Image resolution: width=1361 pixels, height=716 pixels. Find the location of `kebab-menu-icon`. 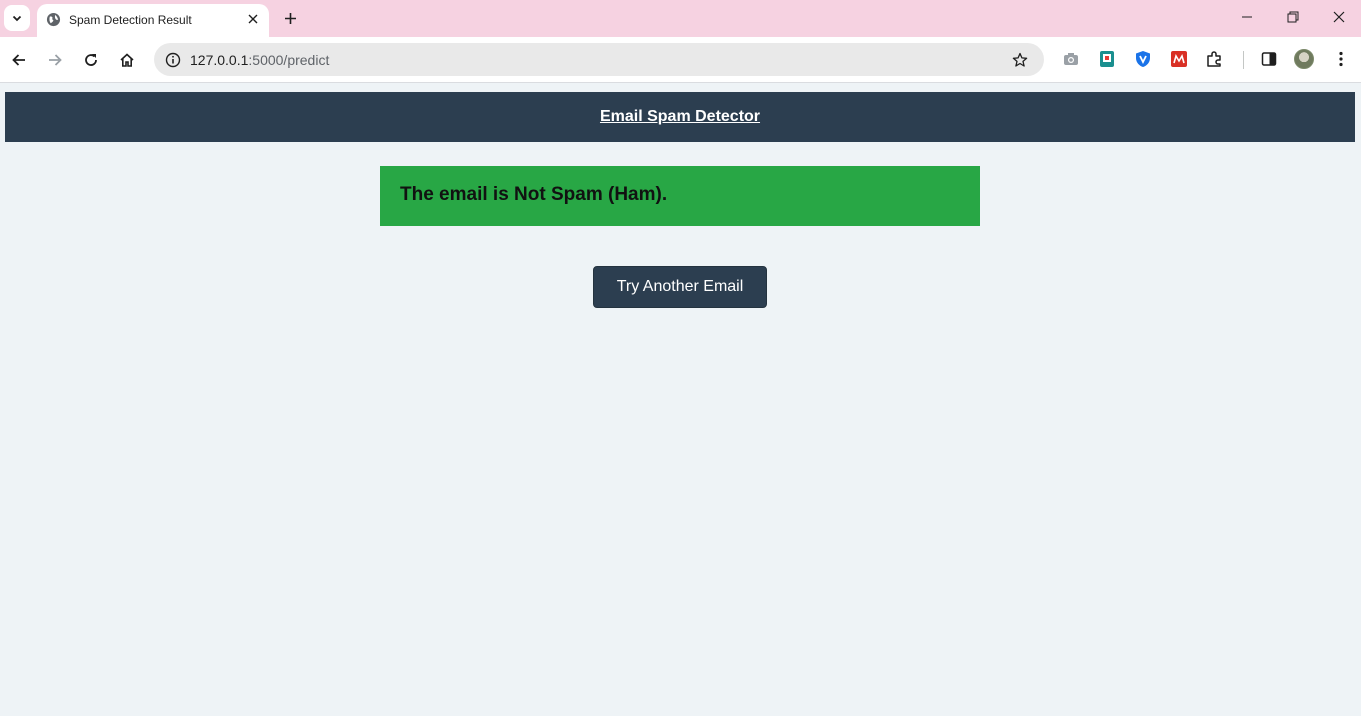

kebab-menu-icon is located at coordinates (1341, 59).